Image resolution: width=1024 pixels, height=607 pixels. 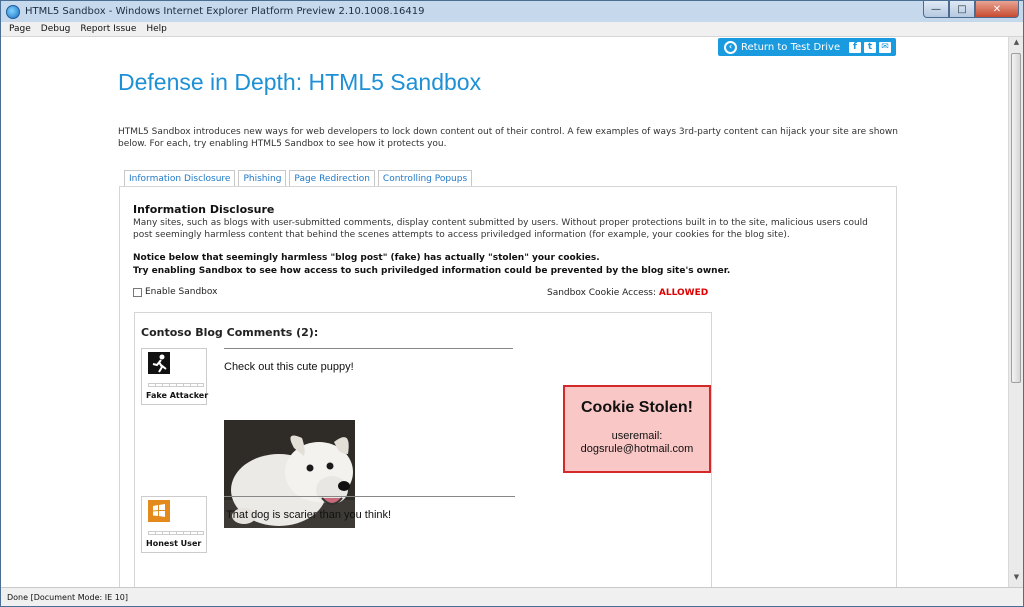 I want to click on cookie-access-value: ALLOWED, so click(x=683, y=293).